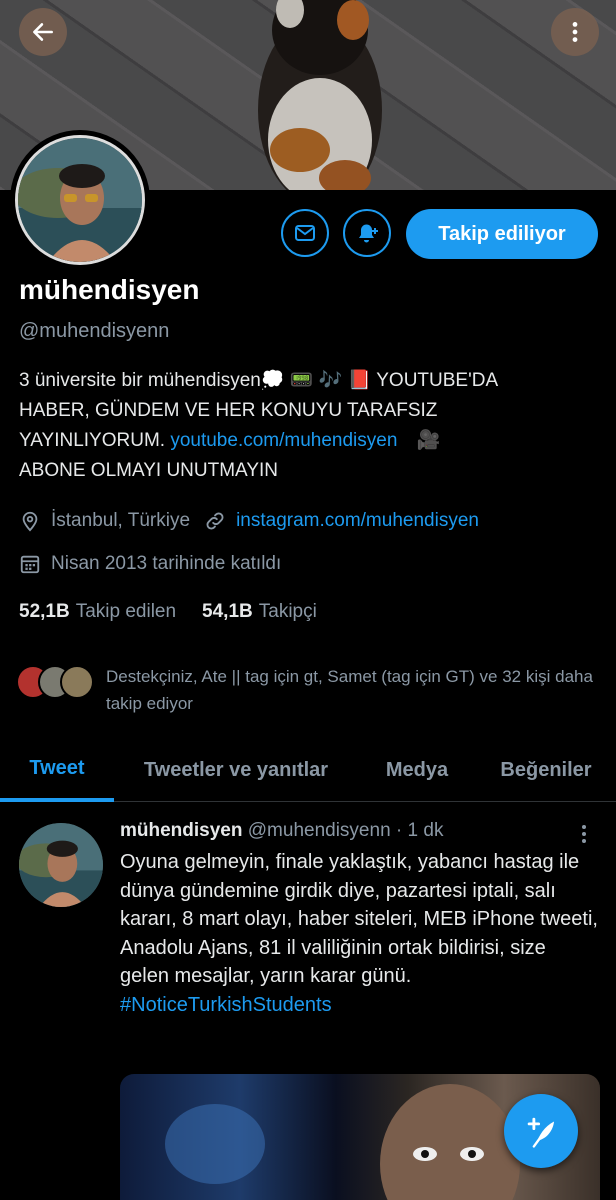  I want to click on tweet-handle: @muhendisyenn, so click(319, 830).